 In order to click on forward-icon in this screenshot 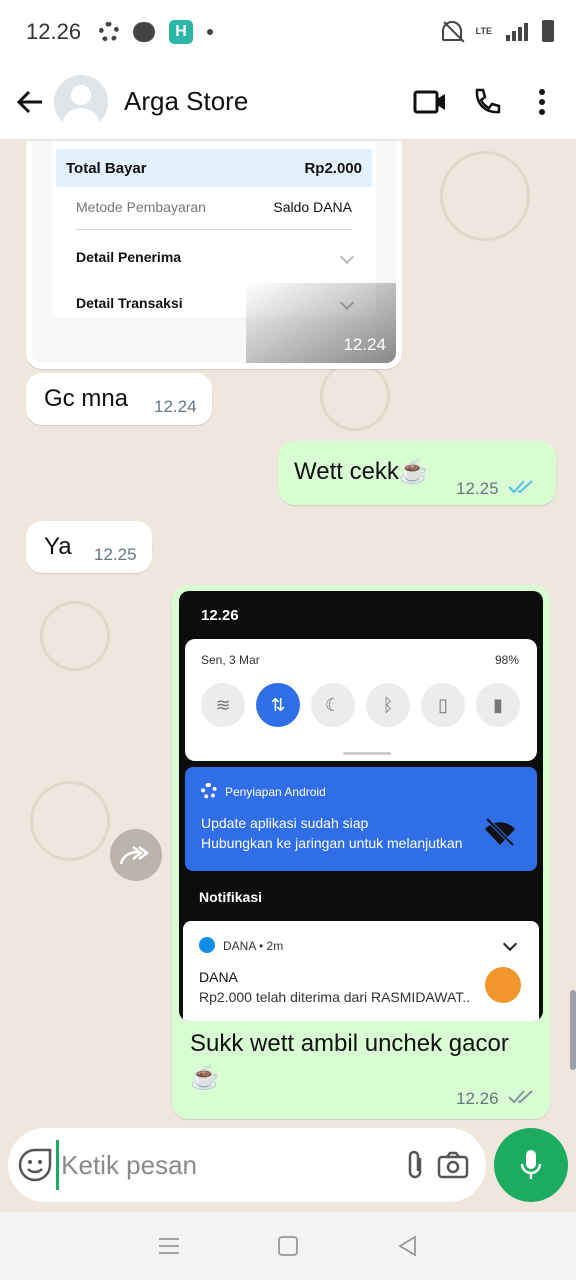, I will do `click(134, 855)`.